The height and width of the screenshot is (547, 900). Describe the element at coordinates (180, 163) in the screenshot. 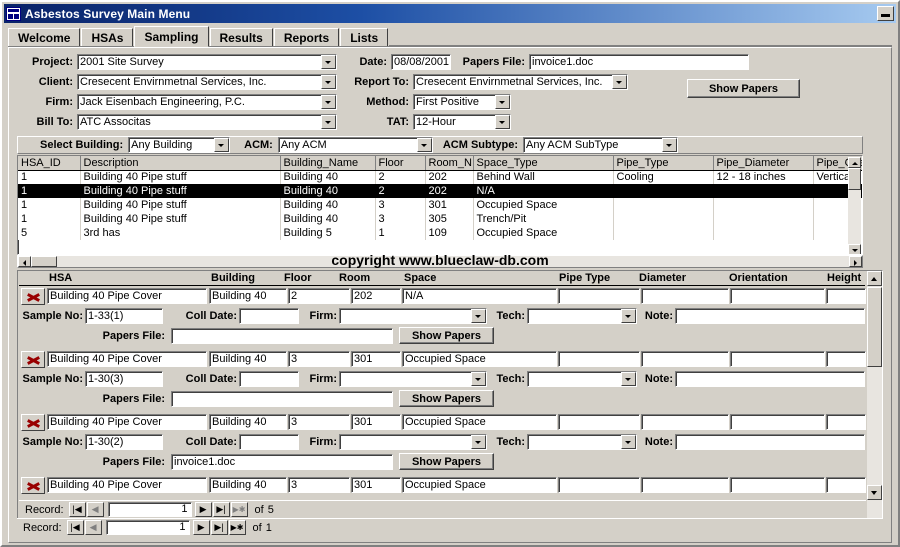

I see `datasheet-column-header: Description` at that location.